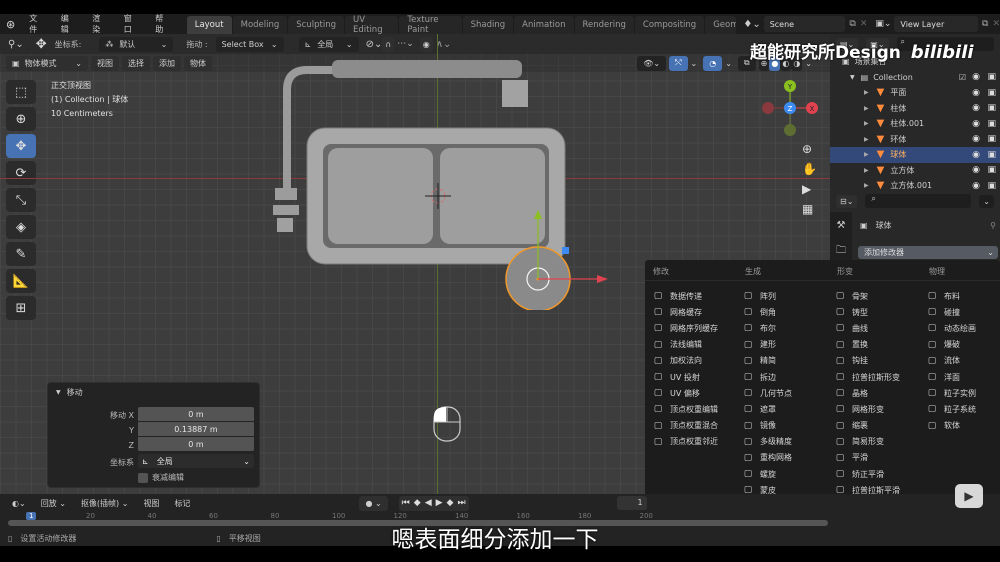  I want to click on overlay-toggle: ◔, so click(713, 63).